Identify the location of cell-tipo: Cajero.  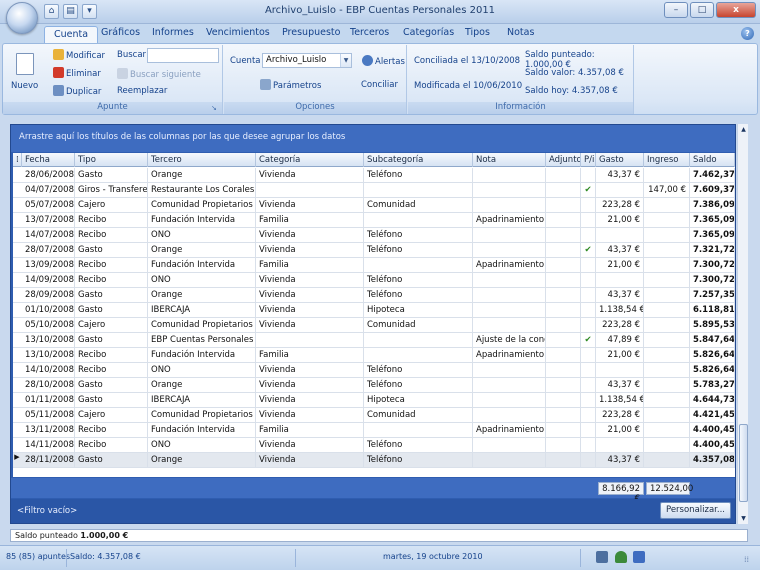
(111, 205).